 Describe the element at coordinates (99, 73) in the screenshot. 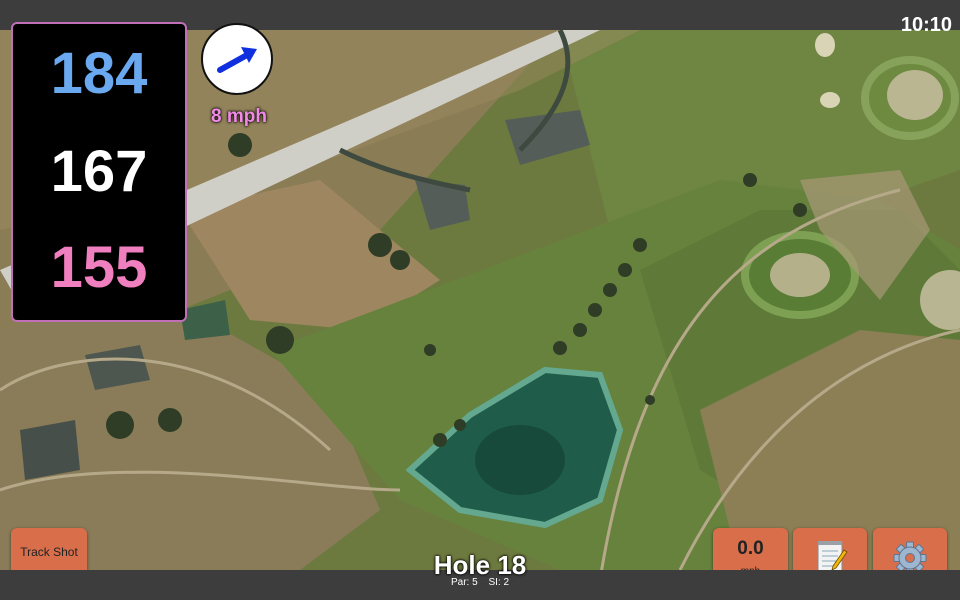

I see `distance-back: 184` at that location.